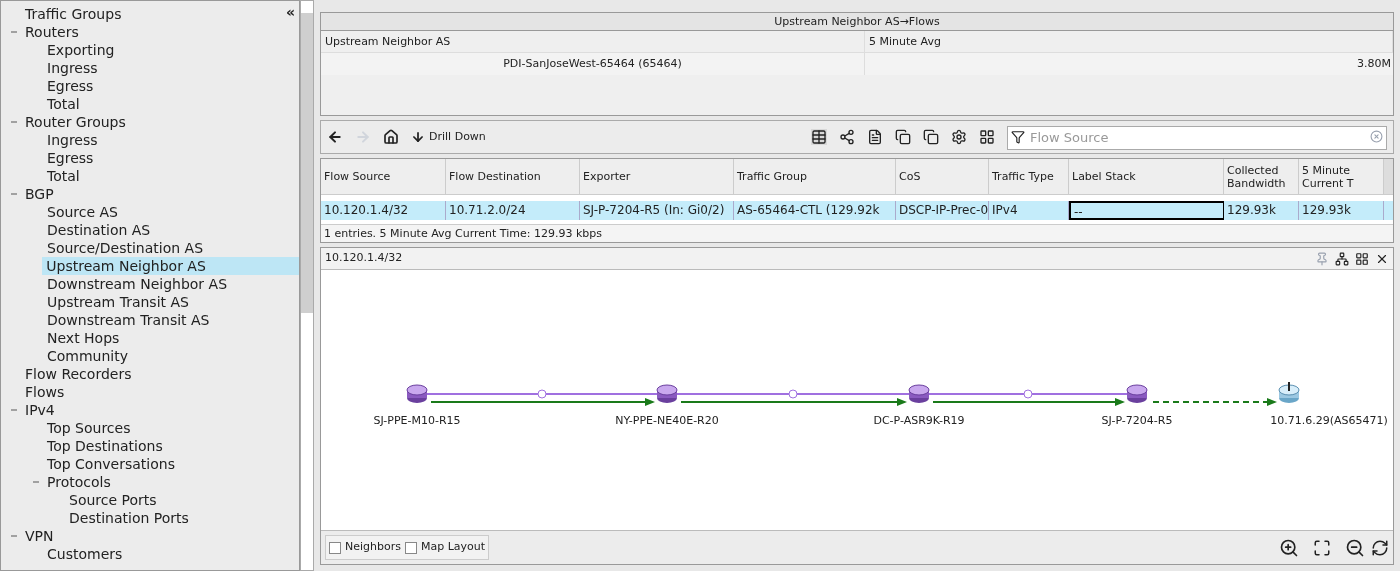 The width and height of the screenshot is (1400, 571). What do you see at coordinates (1029, 176) in the screenshot?
I see `column-header: Traffic Type` at bounding box center [1029, 176].